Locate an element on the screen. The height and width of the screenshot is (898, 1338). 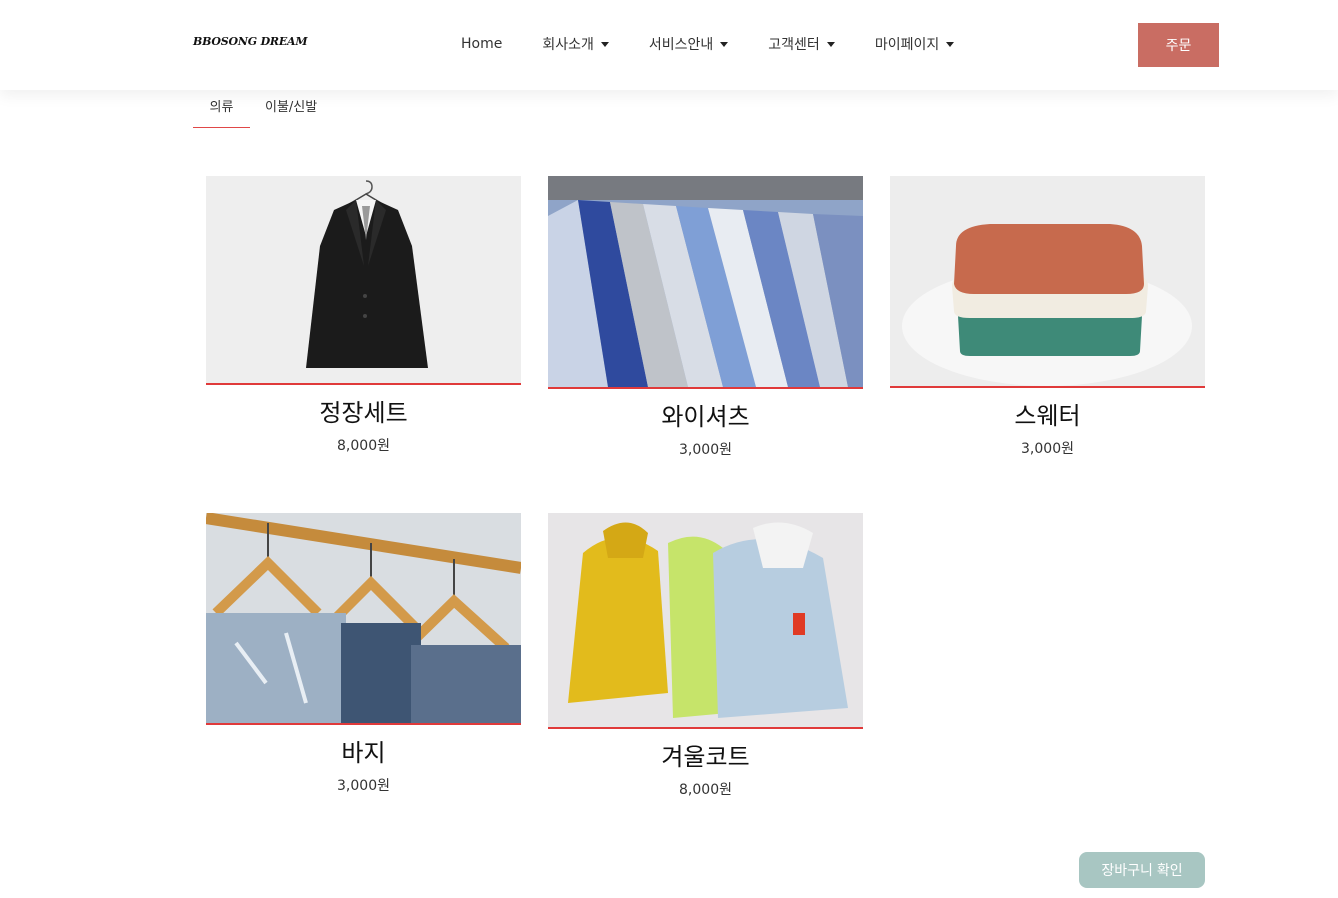
tab-clothing: 의류 is located at coordinates (221, 109).